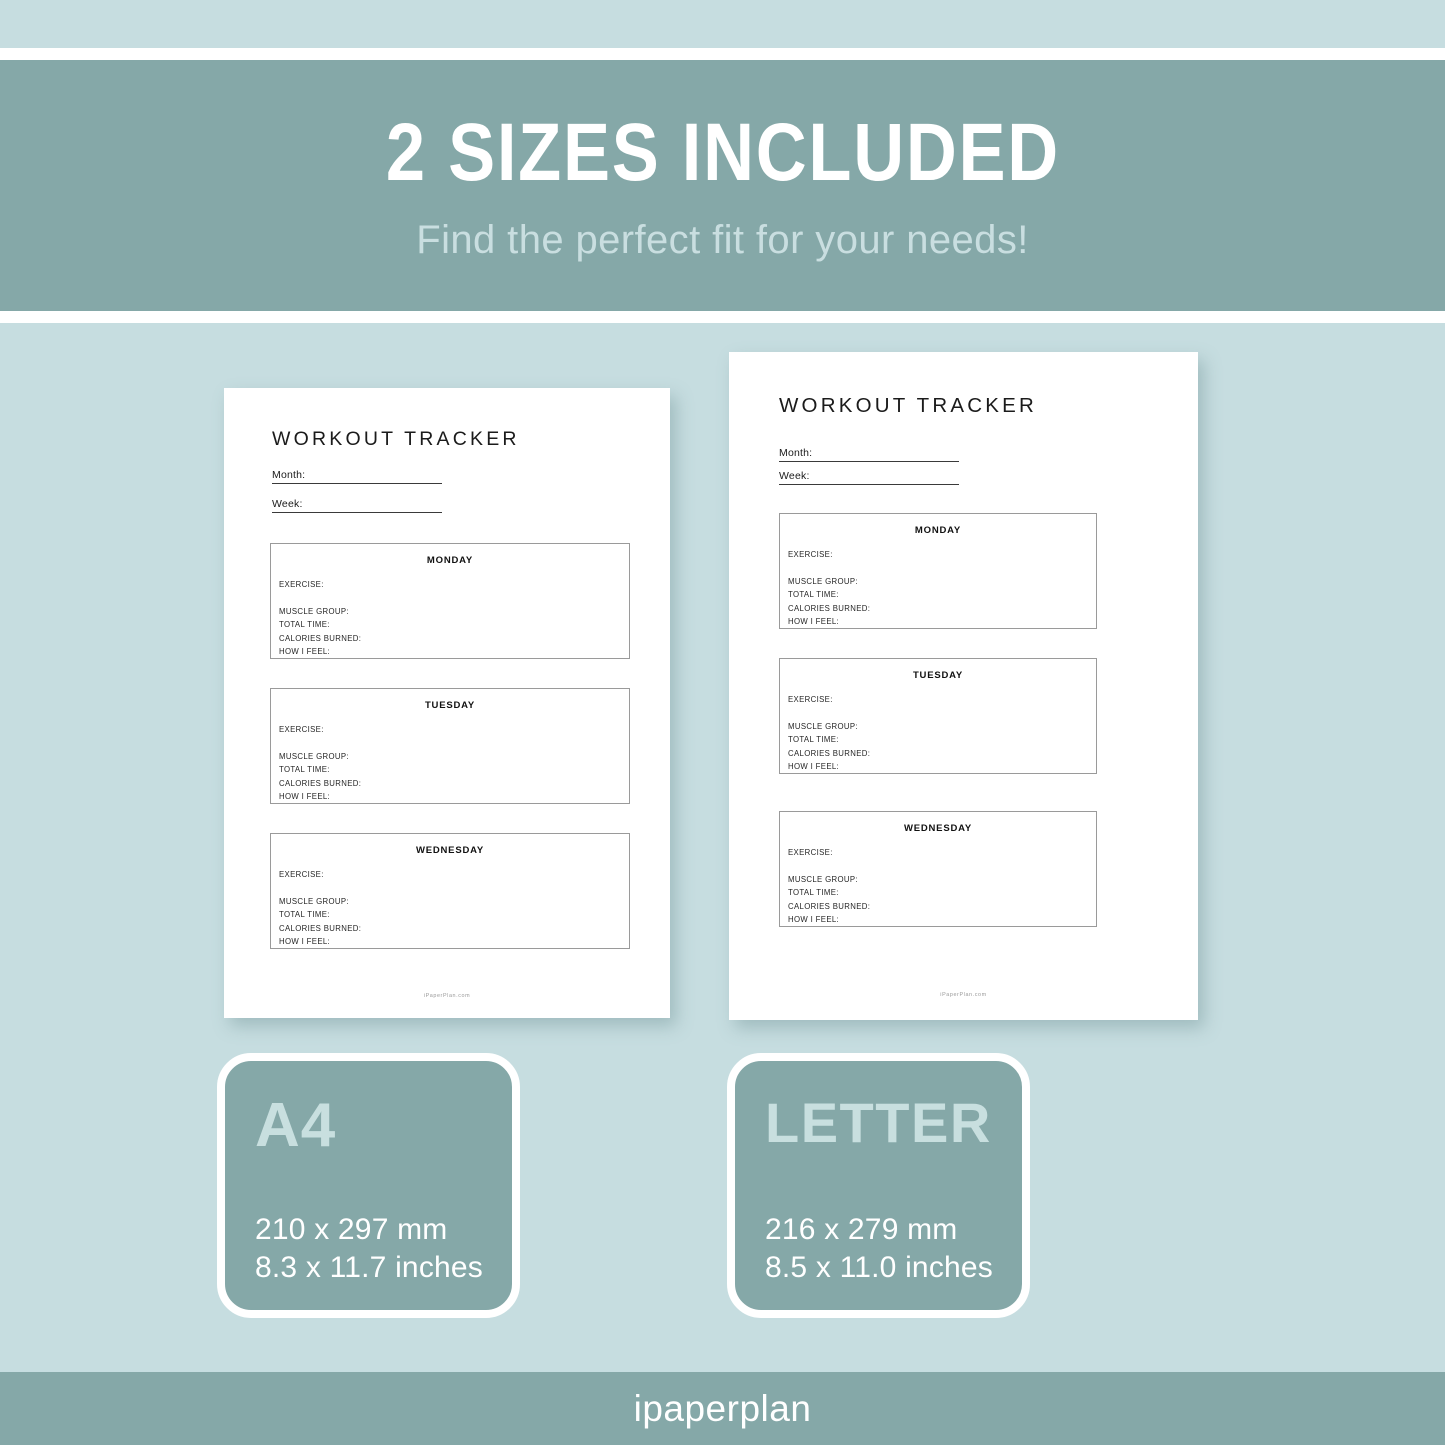 This screenshot has height=1445, width=1445. I want to click on banner-subtitle: Find the perfect fit for your needs!, so click(722, 239).